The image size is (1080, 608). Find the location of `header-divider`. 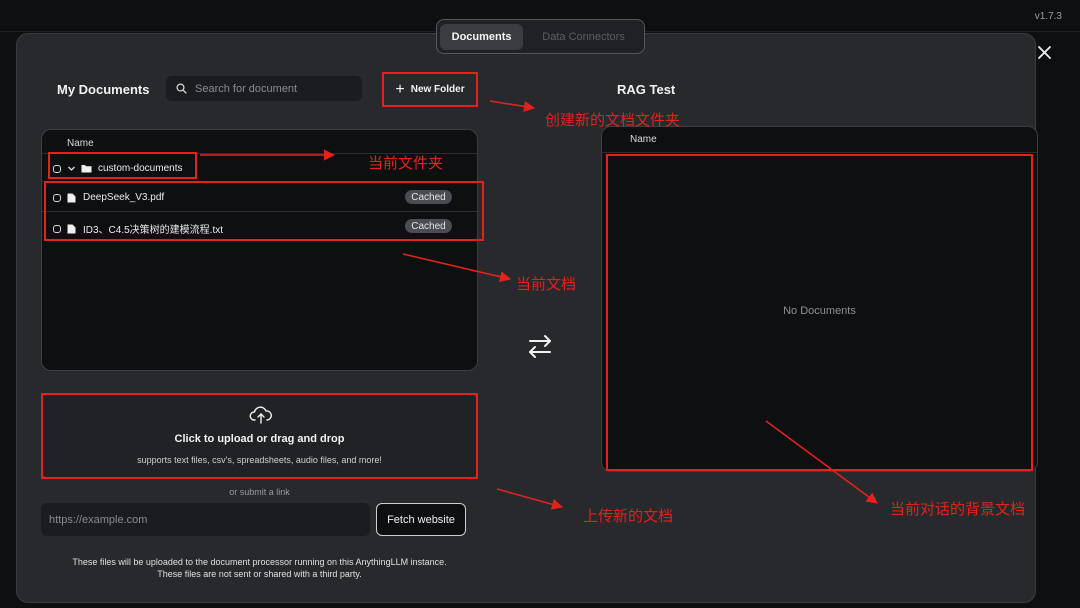

header-divider is located at coordinates (819, 152).